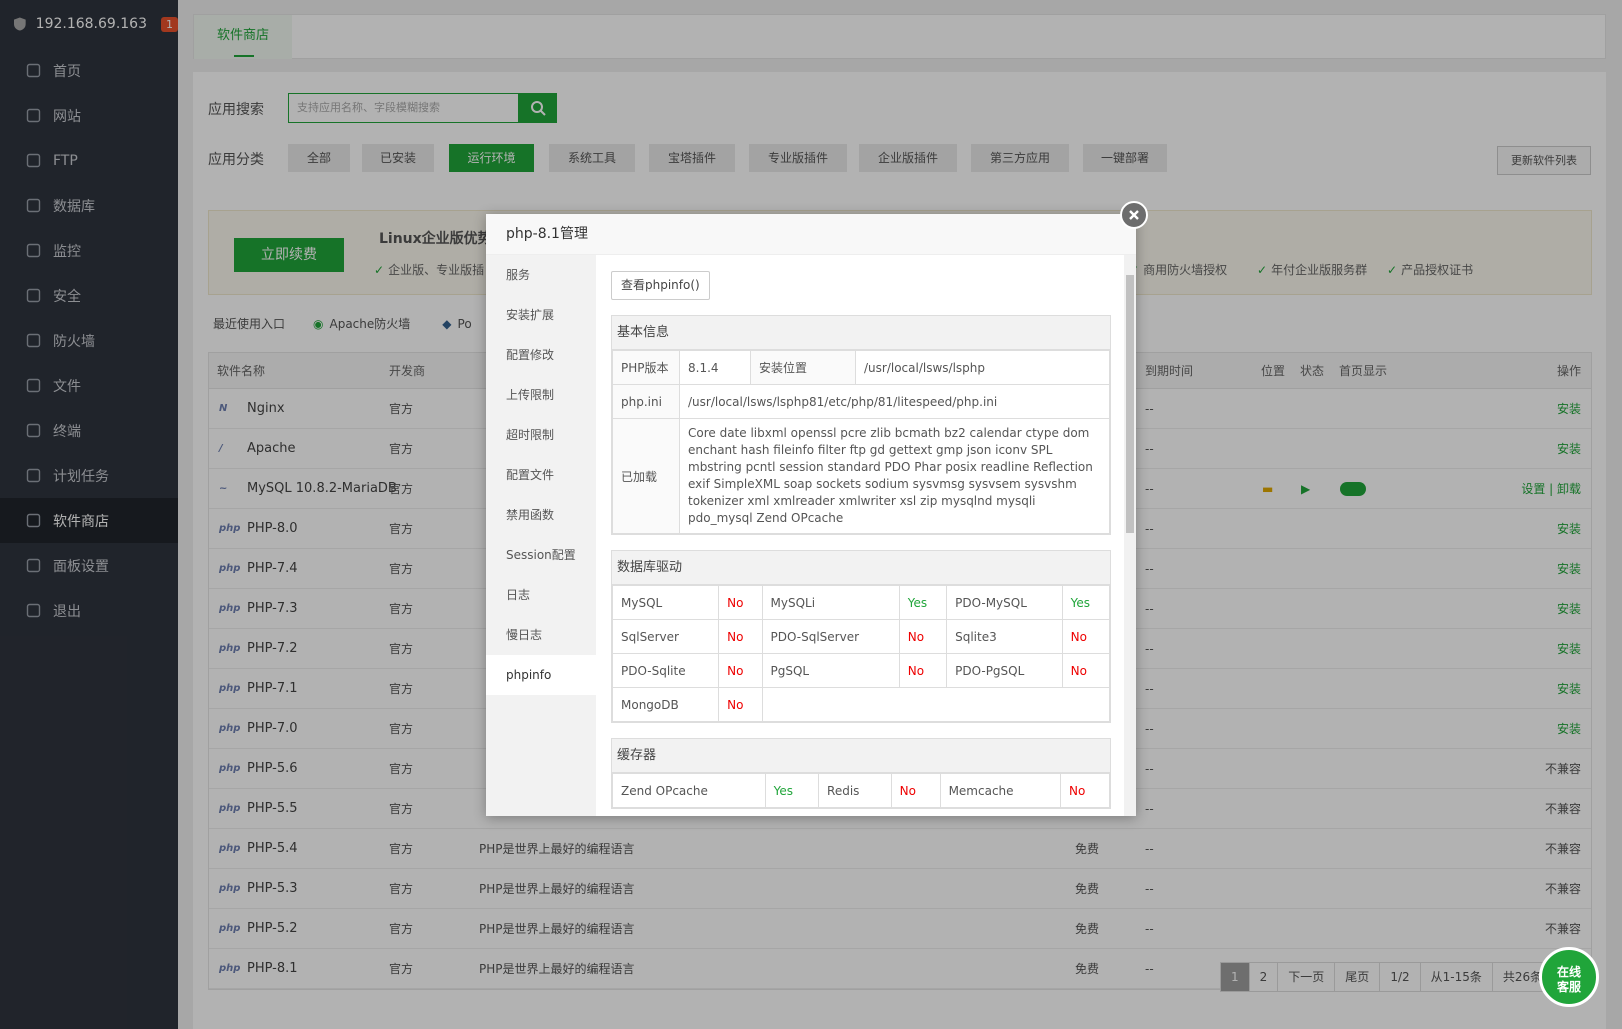 The image size is (1622, 1029). What do you see at coordinates (665, 636) in the screenshot?
I see `driver-cell: SqlServer` at bounding box center [665, 636].